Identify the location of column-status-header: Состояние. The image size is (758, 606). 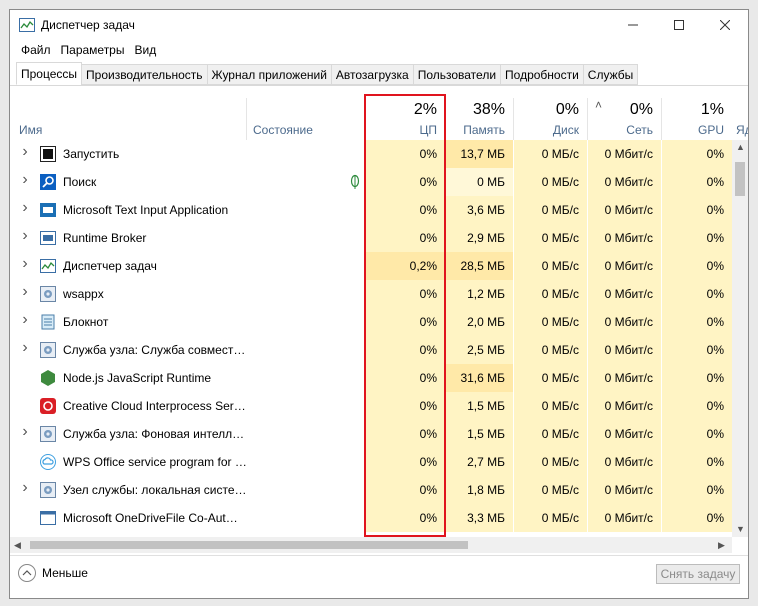
(305, 119).